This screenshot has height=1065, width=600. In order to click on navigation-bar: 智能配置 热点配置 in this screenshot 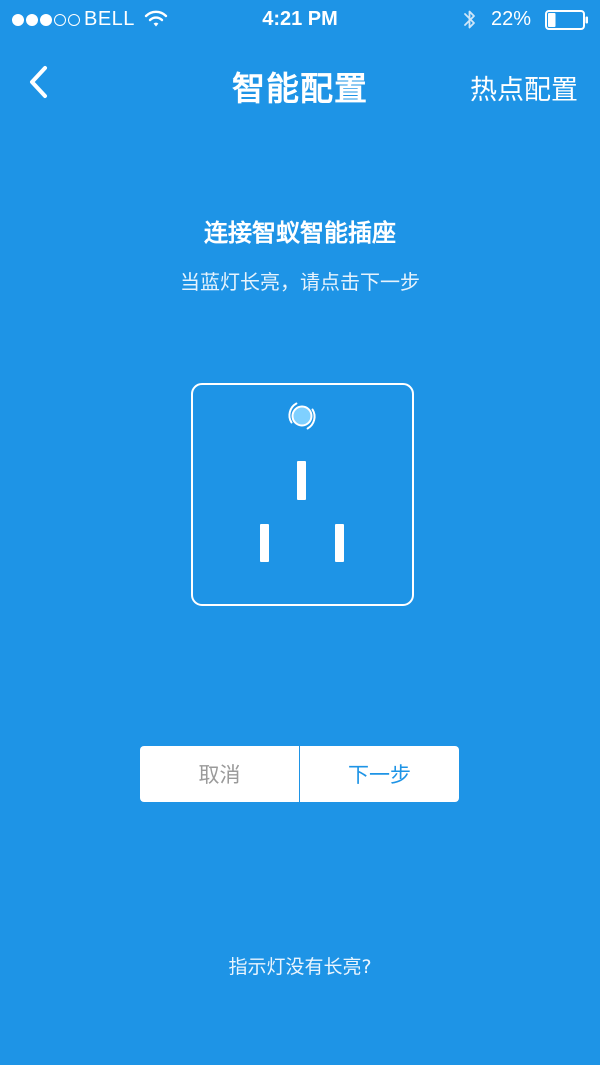, I will do `click(300, 84)`.